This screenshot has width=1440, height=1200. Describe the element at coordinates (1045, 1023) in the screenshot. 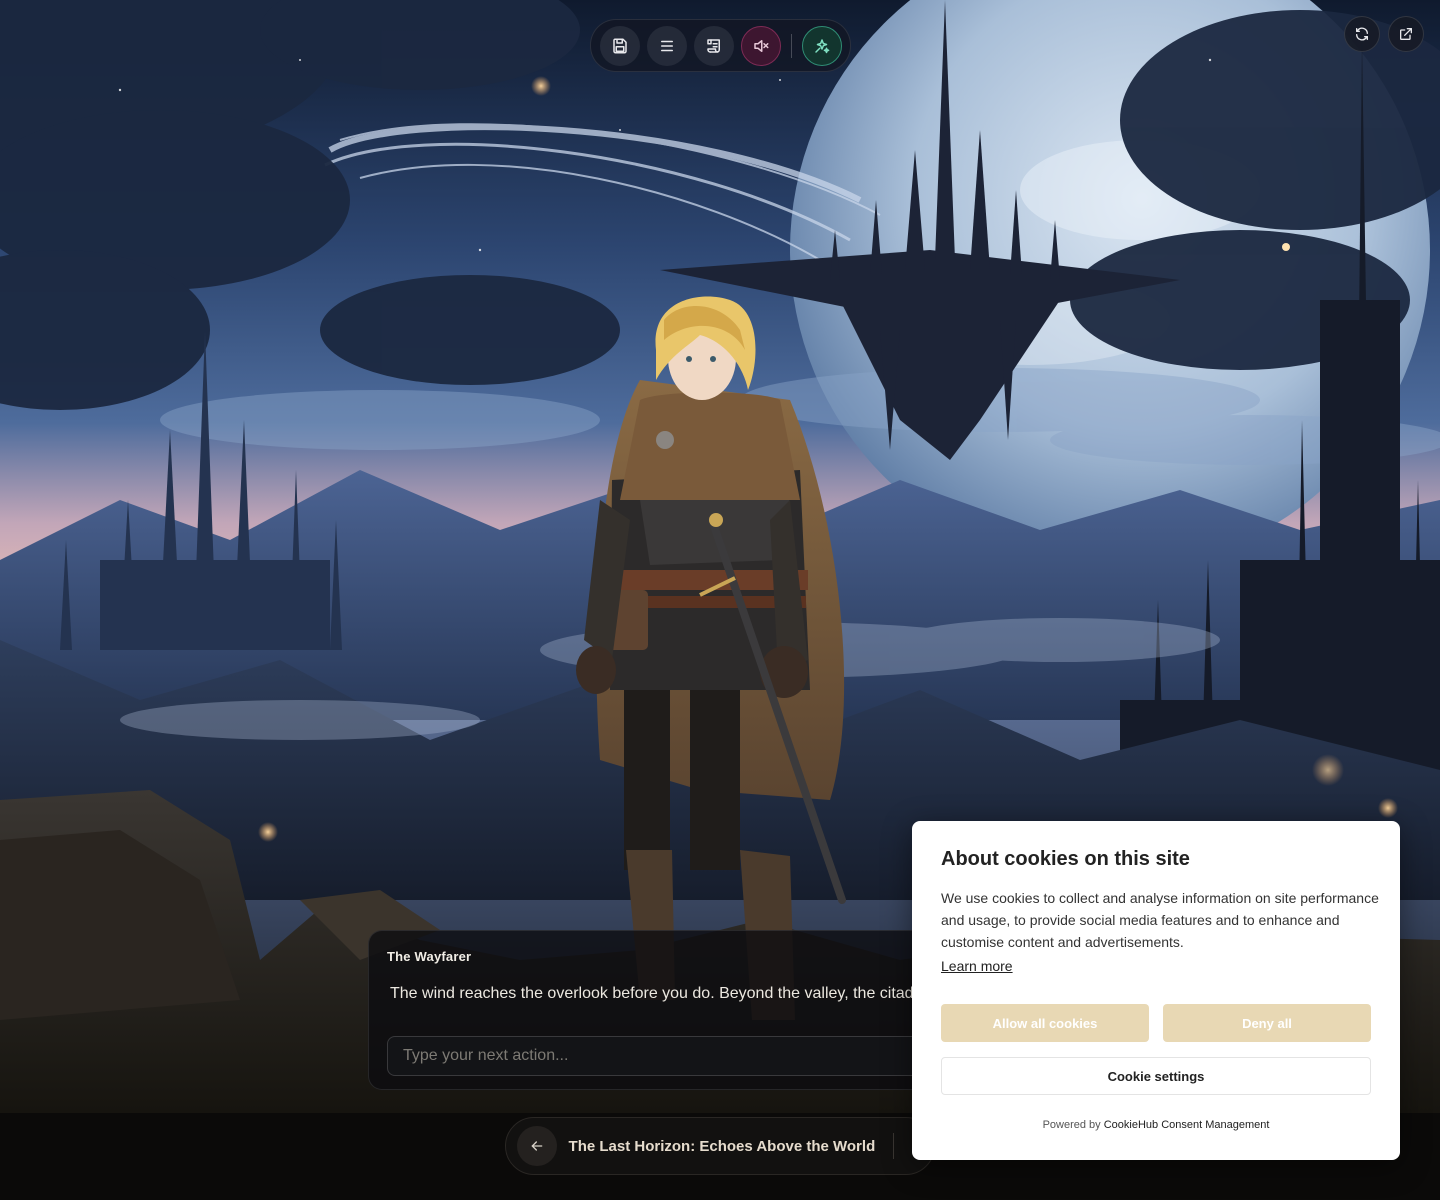

I see `allow-all-cookies-button: Allow all cookies` at that location.